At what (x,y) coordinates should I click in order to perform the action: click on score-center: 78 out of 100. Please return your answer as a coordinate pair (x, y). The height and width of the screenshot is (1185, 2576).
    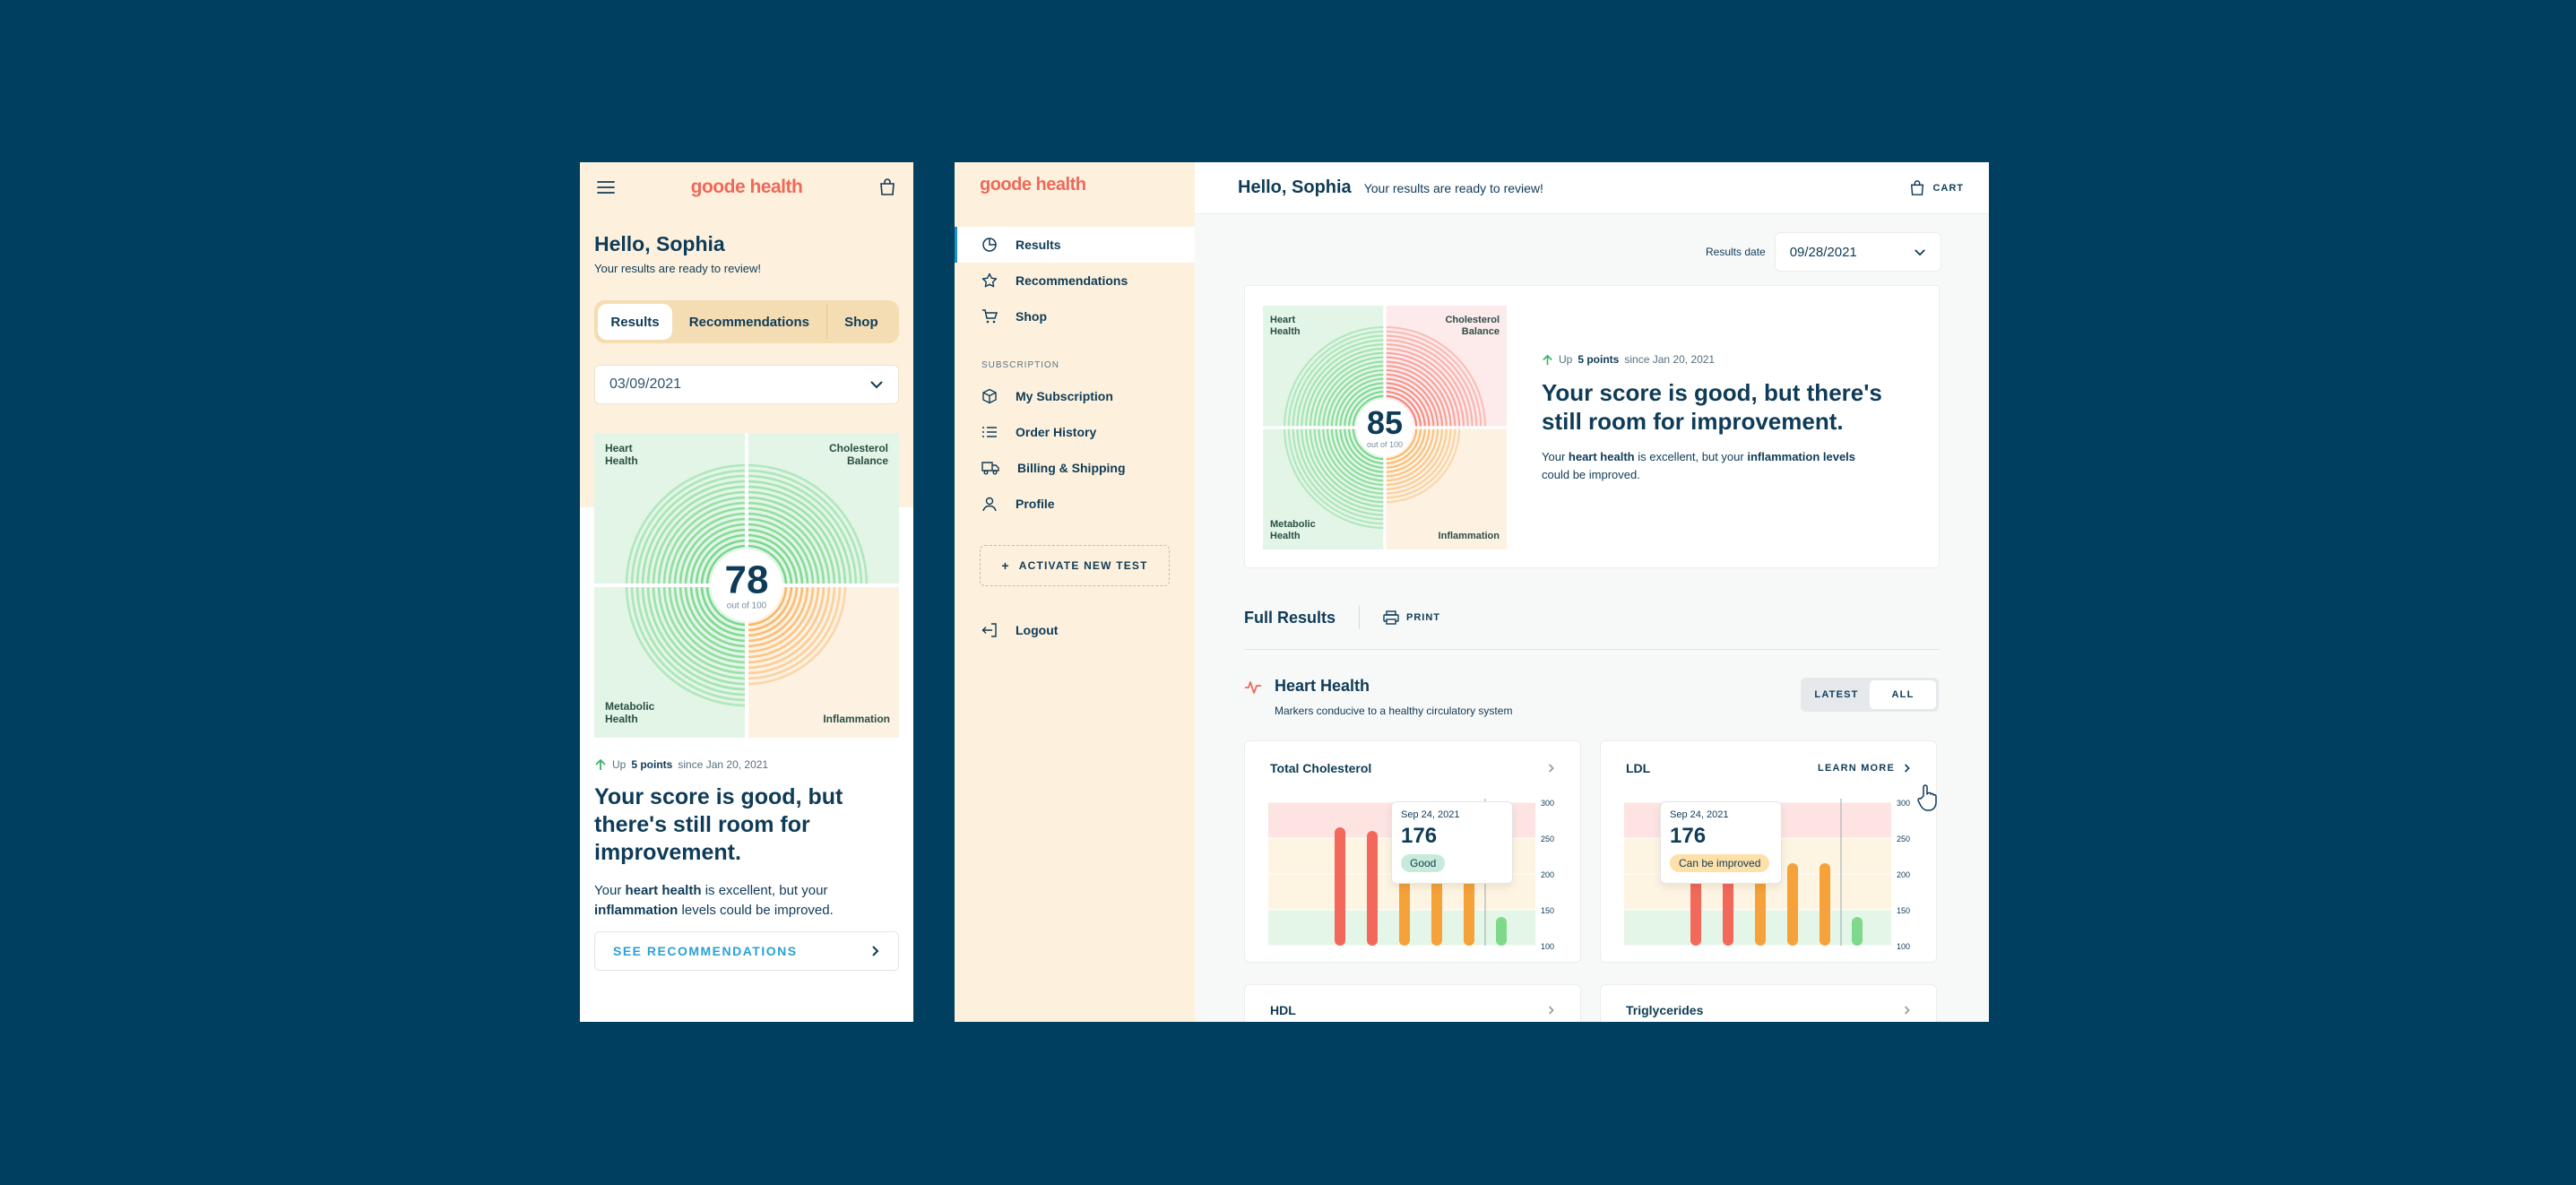
    Looking at the image, I should click on (746, 585).